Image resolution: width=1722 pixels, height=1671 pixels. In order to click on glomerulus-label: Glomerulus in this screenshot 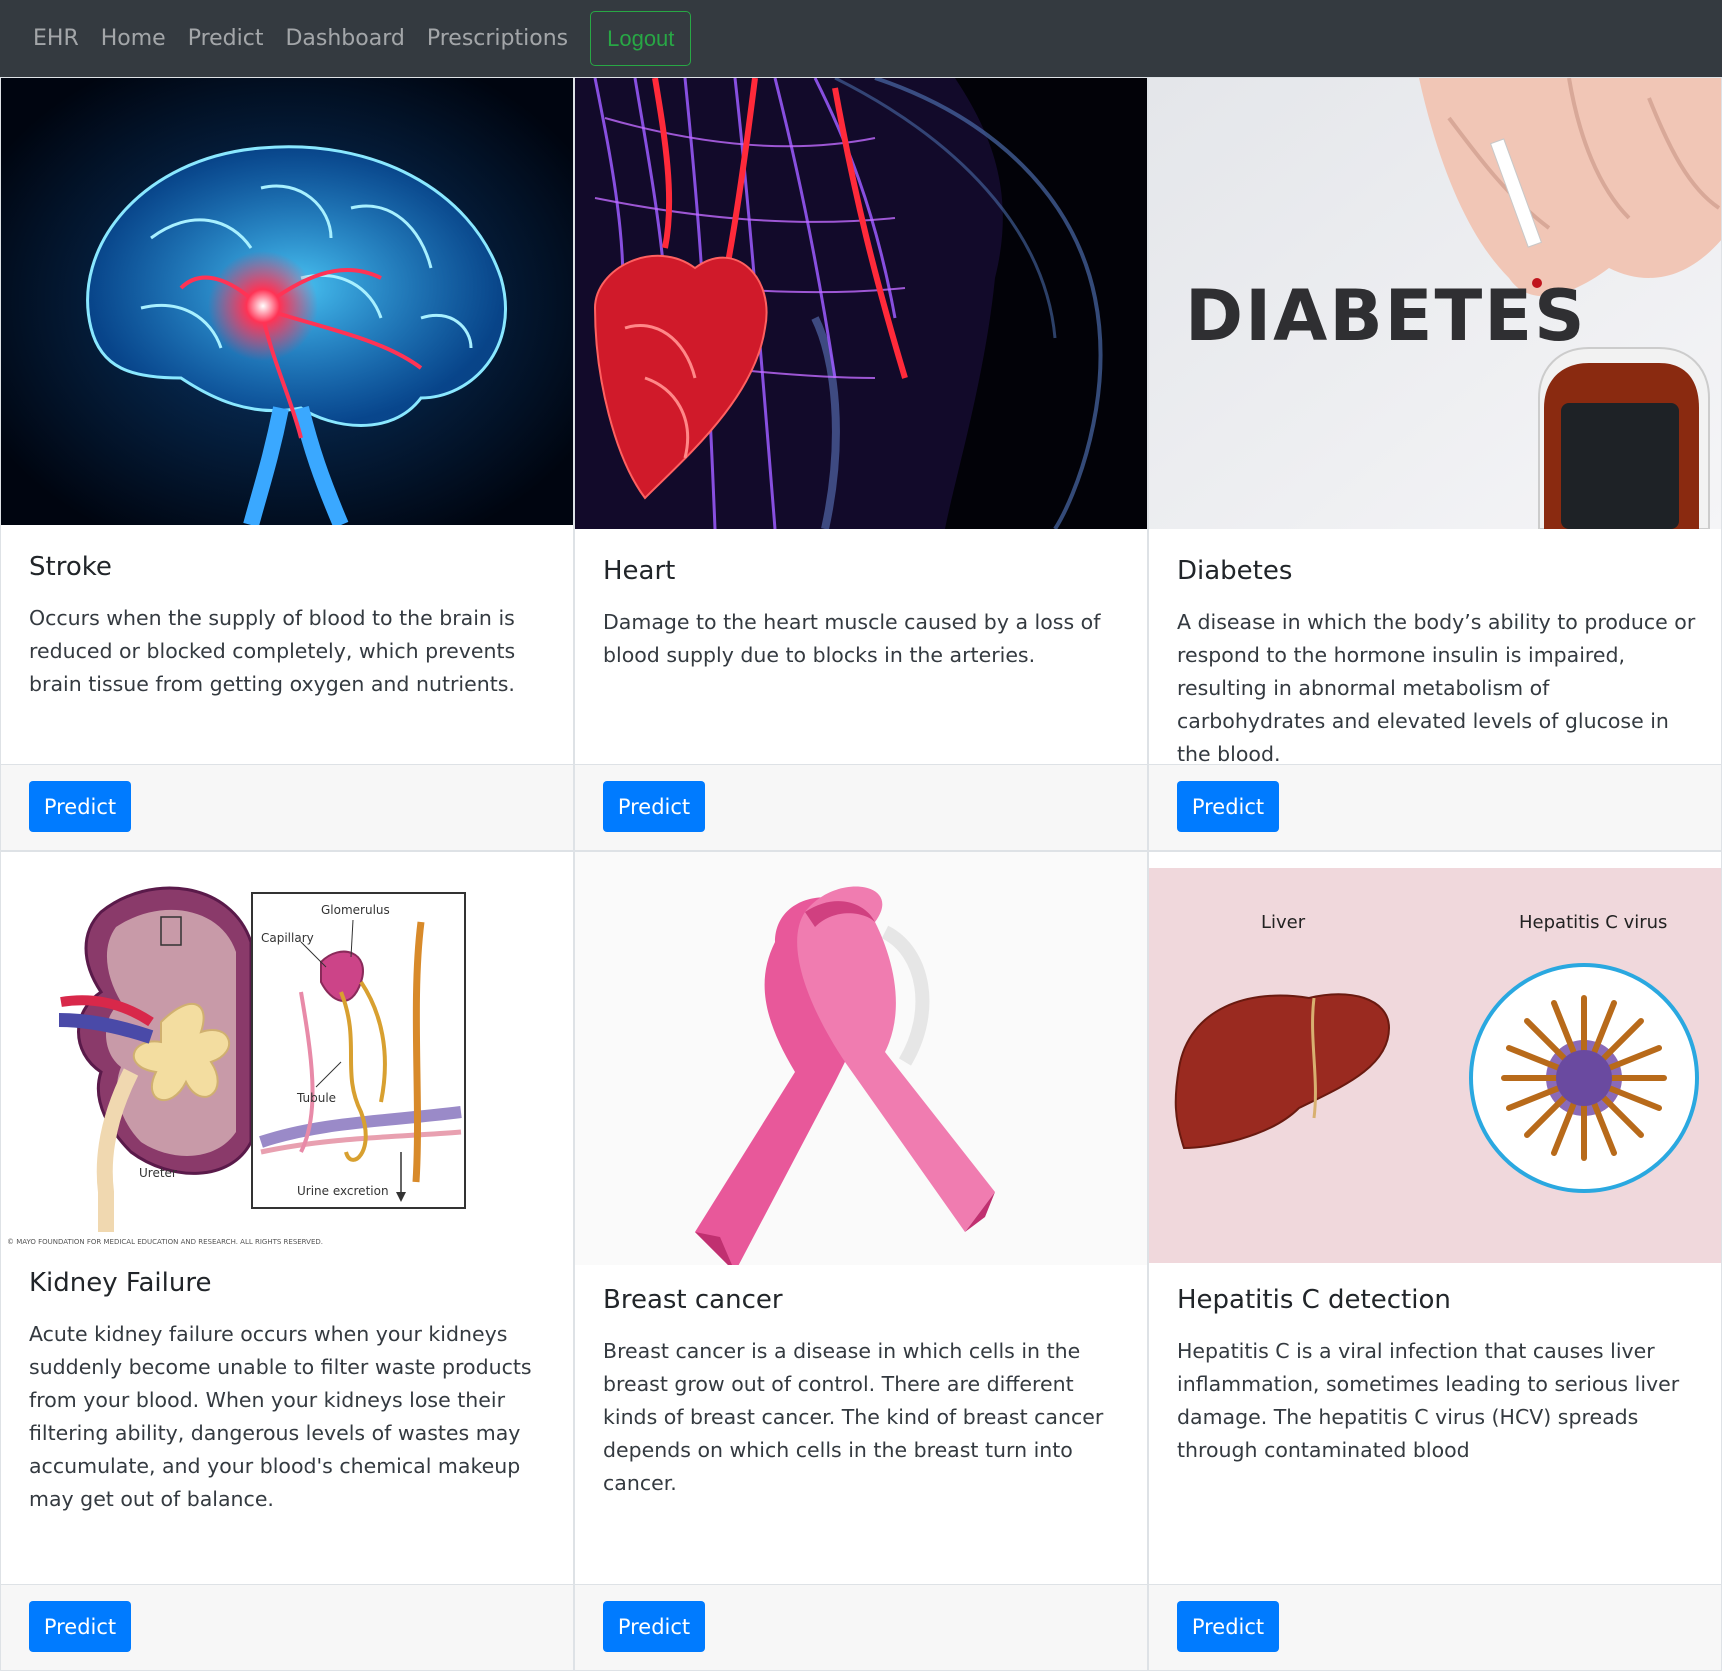, I will do `click(355, 910)`.